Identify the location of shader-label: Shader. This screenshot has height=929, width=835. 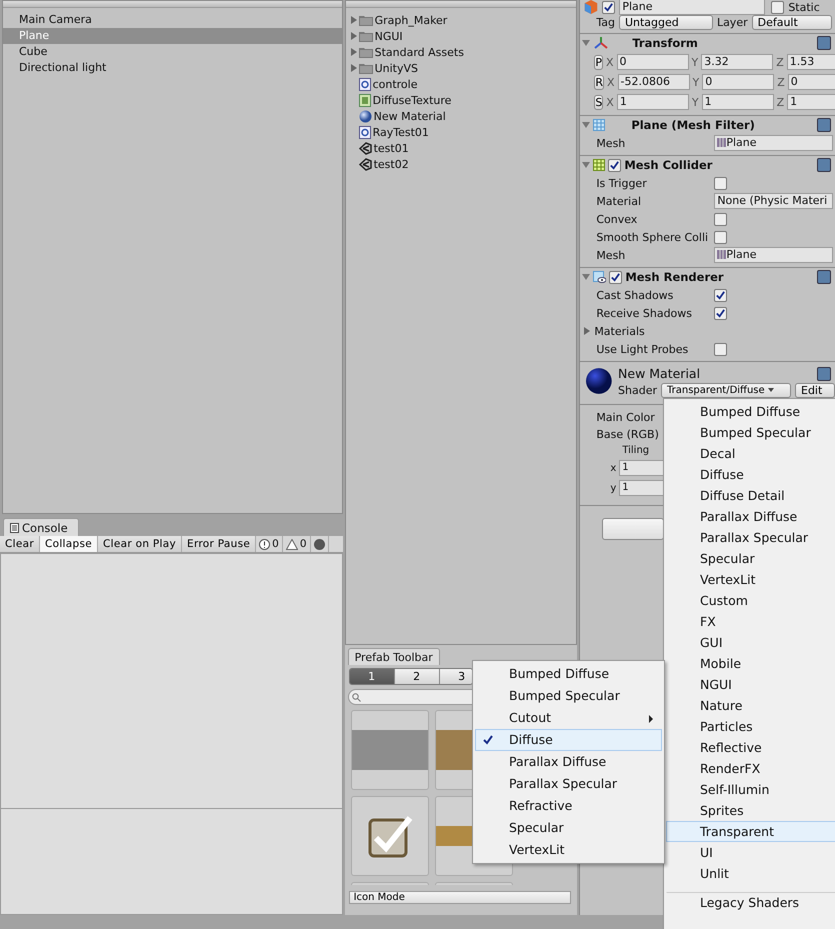
(637, 390).